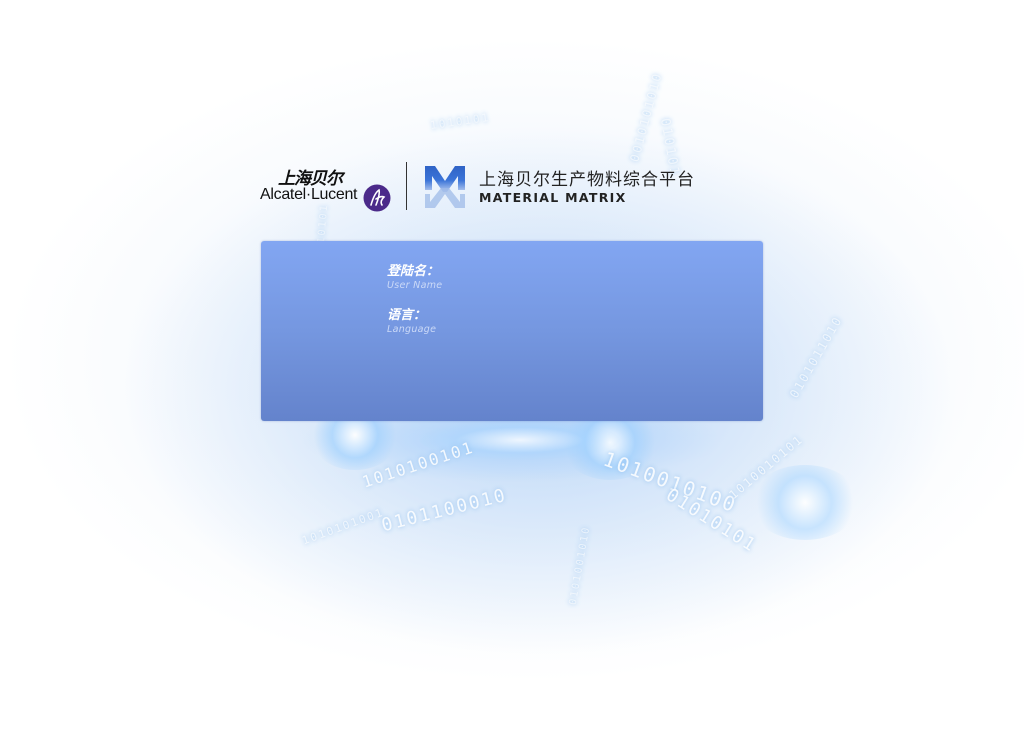 The image size is (1024, 741). What do you see at coordinates (766, 467) in the screenshot?
I see `binary-stream: 1010010101` at bounding box center [766, 467].